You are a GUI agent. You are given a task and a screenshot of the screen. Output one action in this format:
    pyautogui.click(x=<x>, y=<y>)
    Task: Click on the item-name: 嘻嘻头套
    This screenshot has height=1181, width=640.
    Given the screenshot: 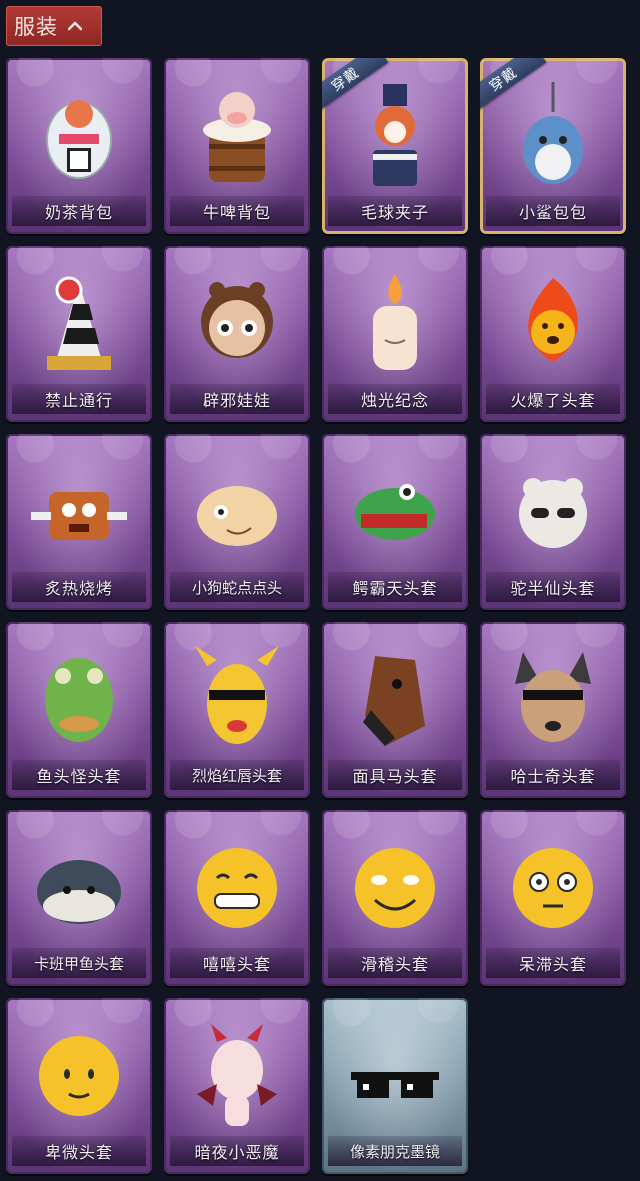 What is the action you would take?
    pyautogui.click(x=236, y=964)
    